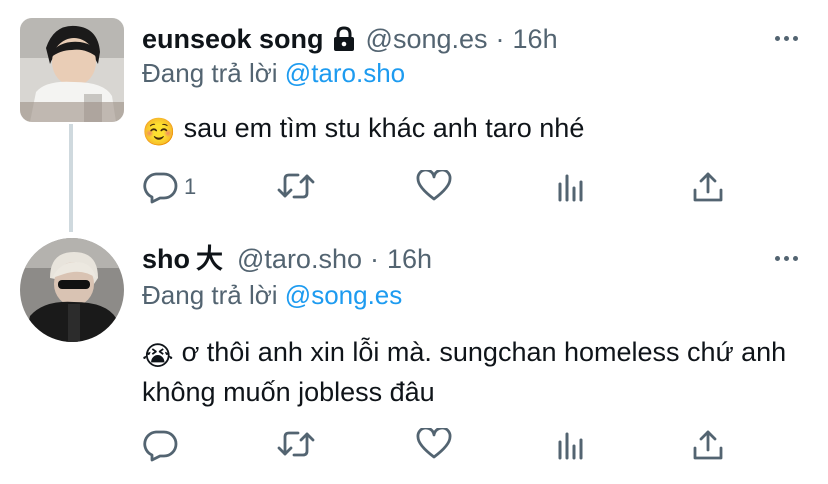 The width and height of the screenshot is (828, 484). Describe the element at coordinates (166, 259) in the screenshot. I see `display-name: sho` at that location.